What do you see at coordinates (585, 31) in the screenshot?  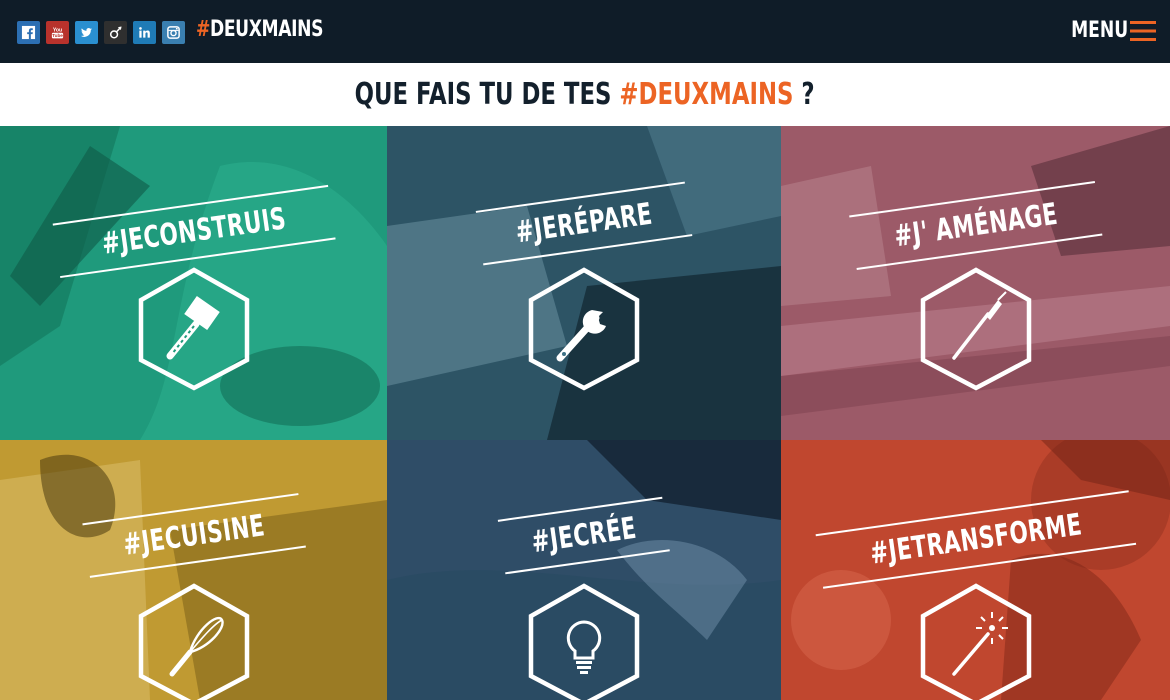 I see `top-navigation-bar: You Tube #DEUXMAINS MENU` at bounding box center [585, 31].